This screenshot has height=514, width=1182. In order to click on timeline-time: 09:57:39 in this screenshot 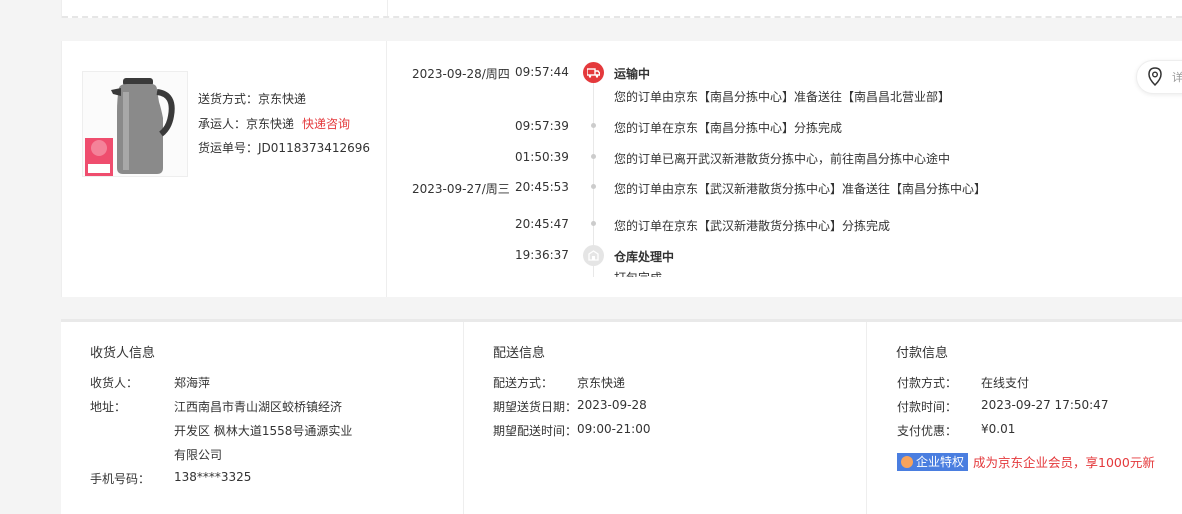, I will do `click(542, 126)`.